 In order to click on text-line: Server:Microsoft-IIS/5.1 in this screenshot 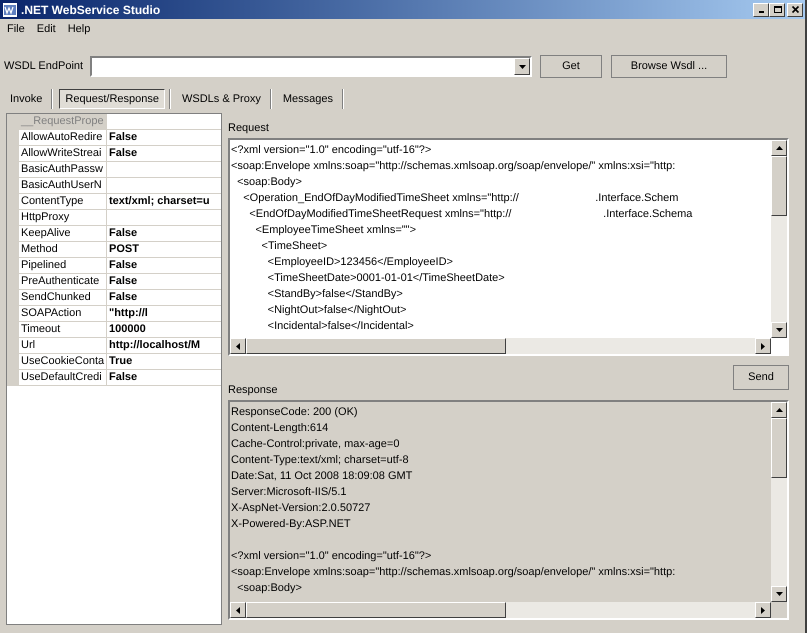, I will do `click(289, 492)`.